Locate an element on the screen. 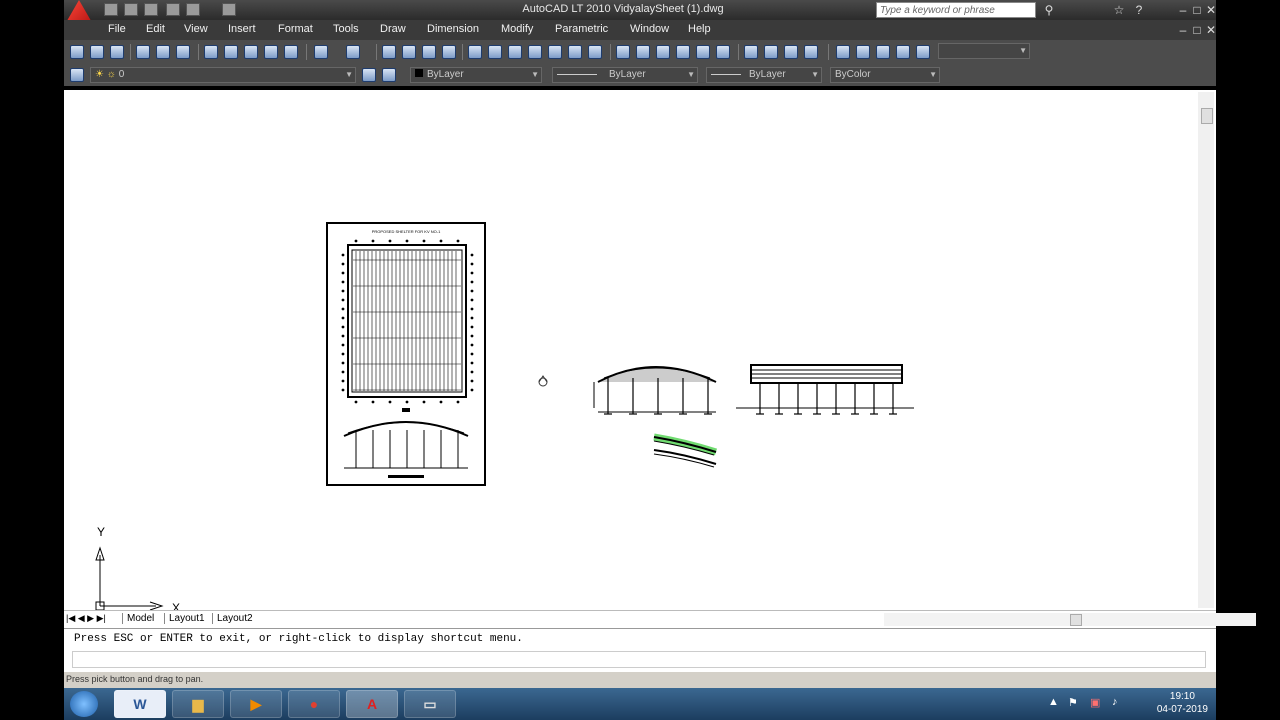 Image resolution: width=1280 pixels, height=720 pixels. menu-edit: Edit is located at coordinates (155, 29).